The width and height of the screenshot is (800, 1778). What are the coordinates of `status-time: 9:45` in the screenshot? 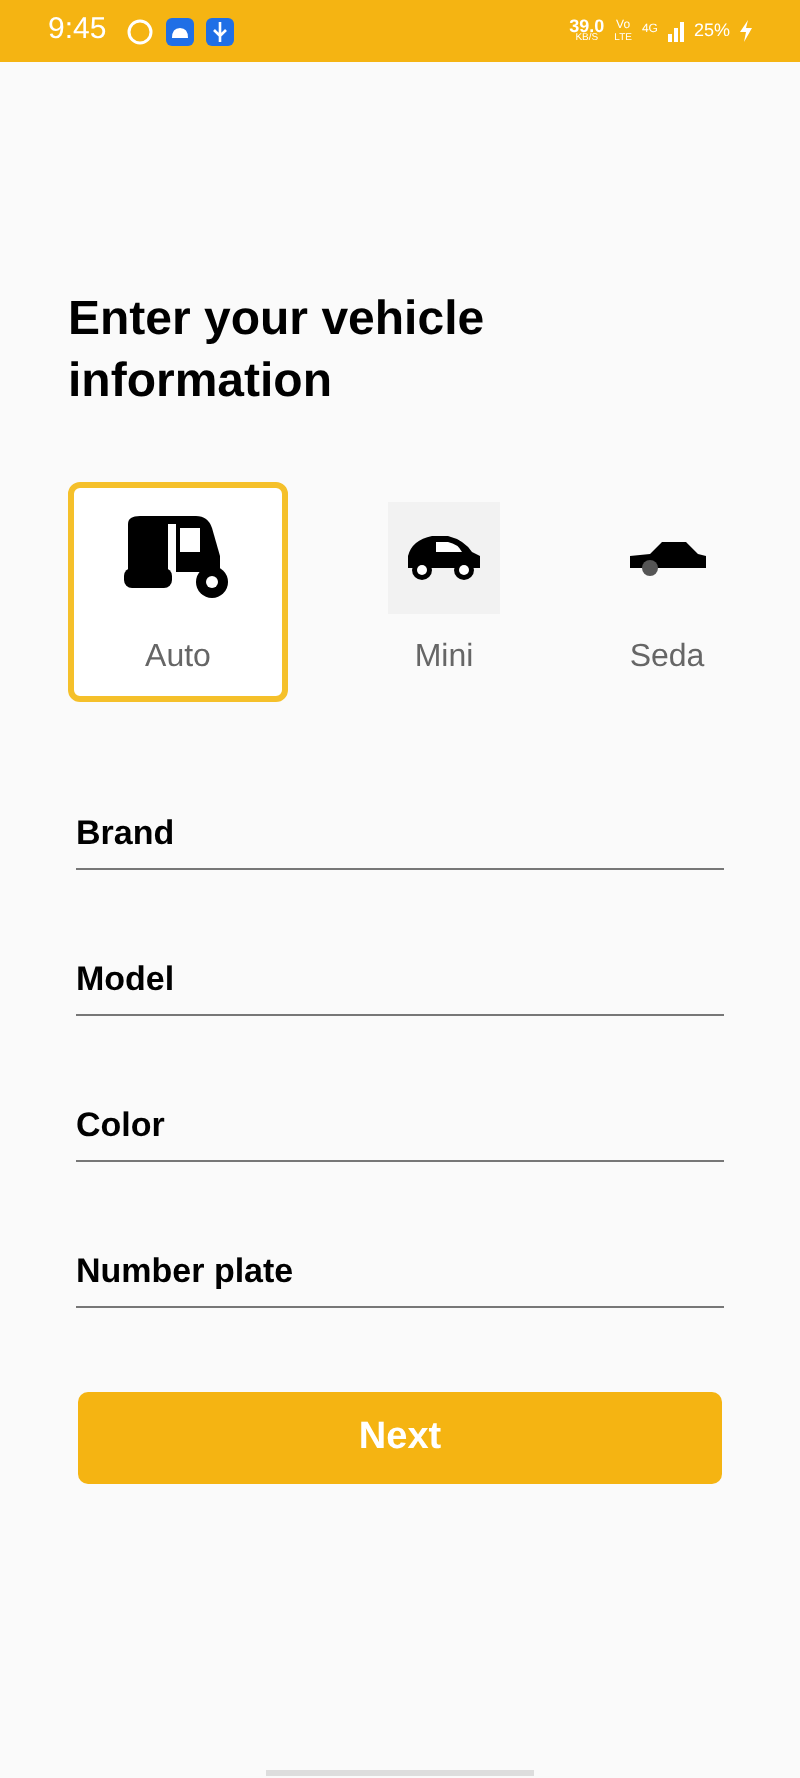 It's located at (77, 30).